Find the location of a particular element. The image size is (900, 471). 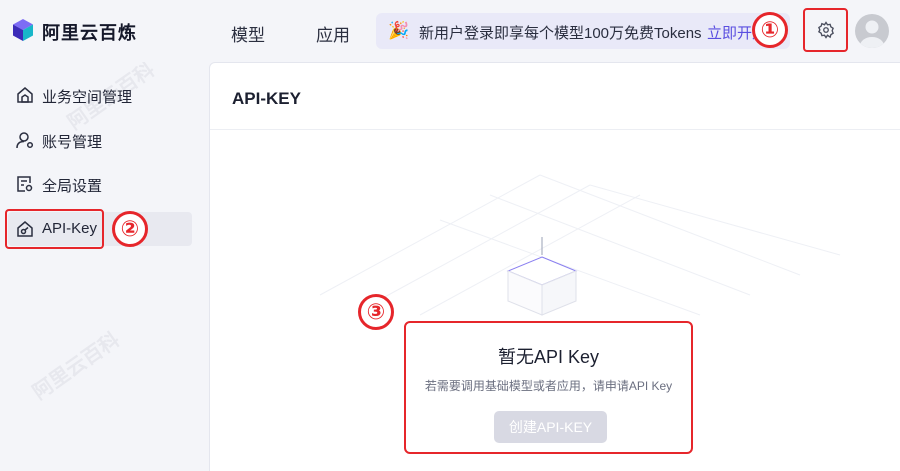

create-api-key-button: 创建API-KEY is located at coordinates (550, 427).